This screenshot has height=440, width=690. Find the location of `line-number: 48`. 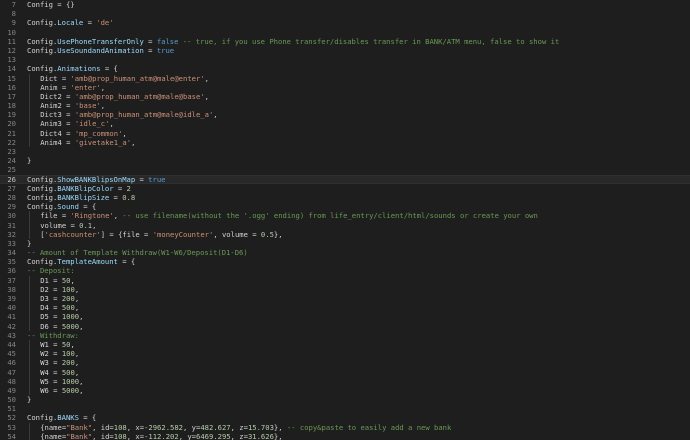

line-number: 48 is located at coordinates (11, 381).